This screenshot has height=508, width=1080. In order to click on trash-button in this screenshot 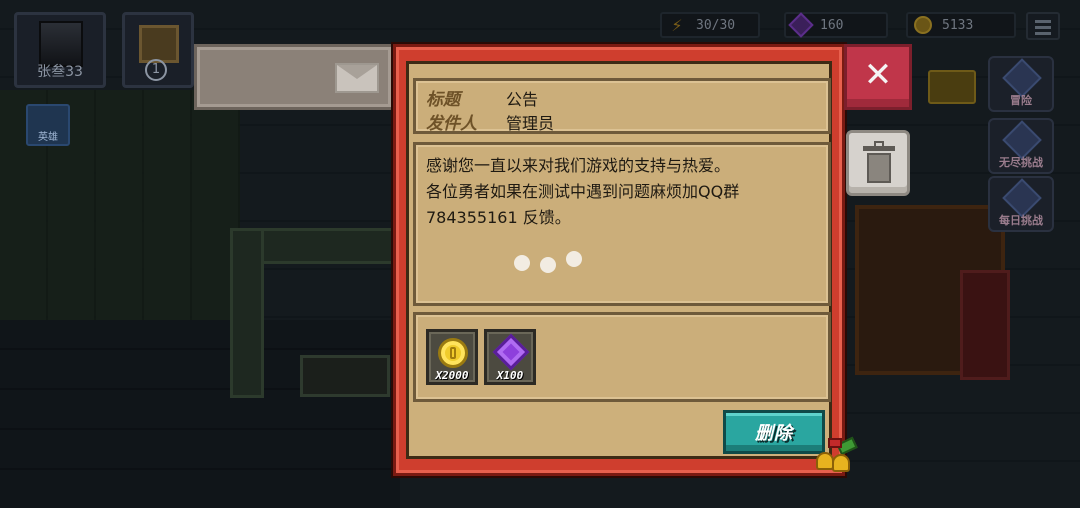, I will do `click(878, 163)`.